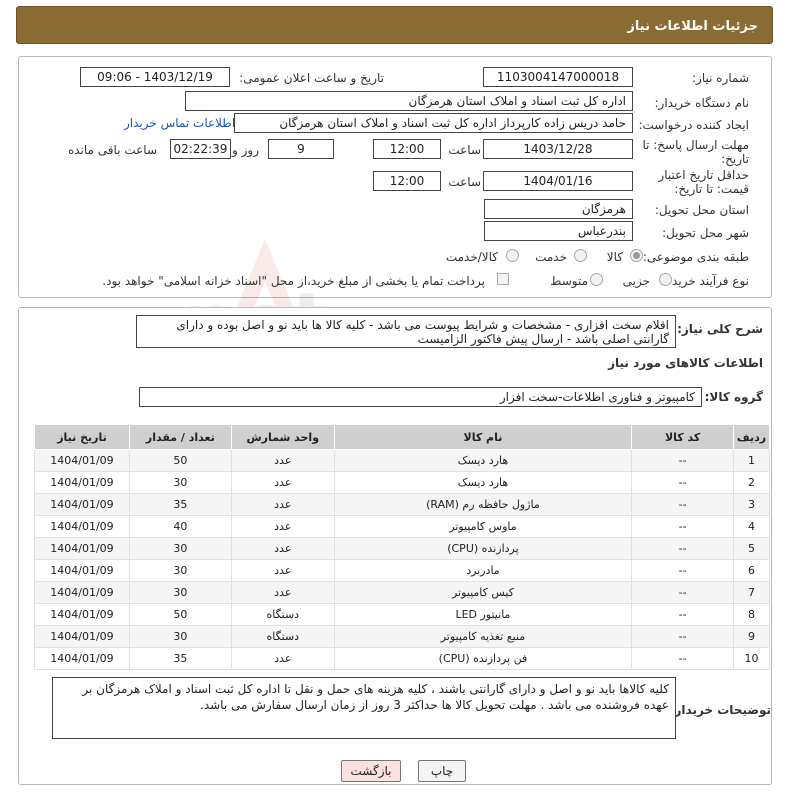 The height and width of the screenshot is (796, 789). I want to click on cell-quantity: 40, so click(180, 526).